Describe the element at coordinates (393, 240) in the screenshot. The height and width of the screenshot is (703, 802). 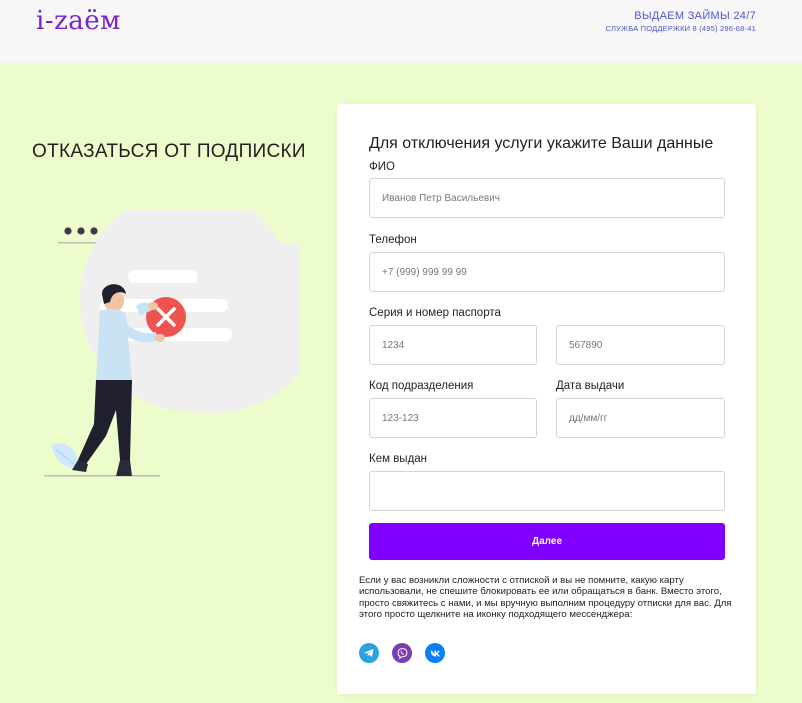
I see `phone-label: Телефон` at that location.